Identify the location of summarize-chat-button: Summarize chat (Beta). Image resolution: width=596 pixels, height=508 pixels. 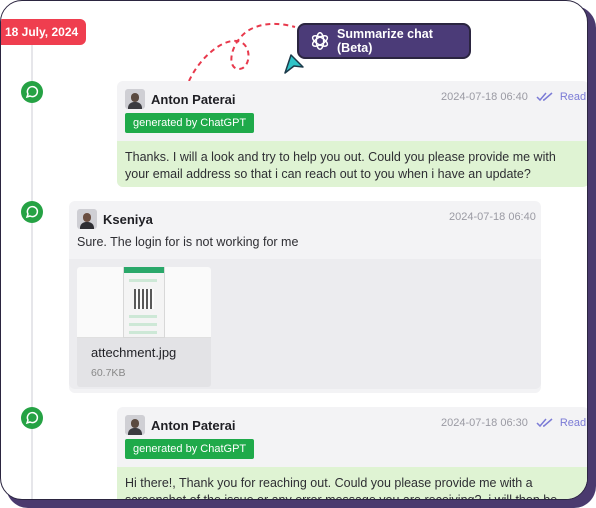
(384, 41).